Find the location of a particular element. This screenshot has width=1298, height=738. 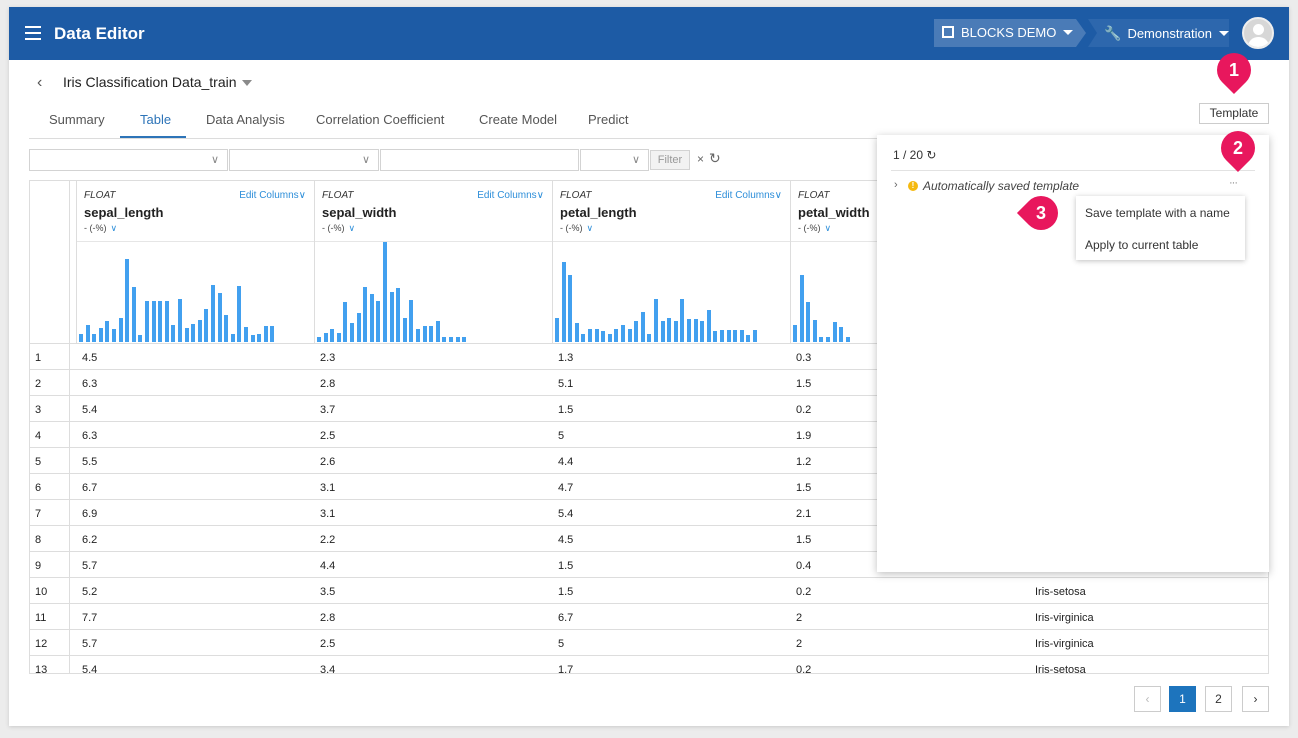

table-row: 12 5.7 2.5 5 2 Iris-virginica is located at coordinates (649, 642).